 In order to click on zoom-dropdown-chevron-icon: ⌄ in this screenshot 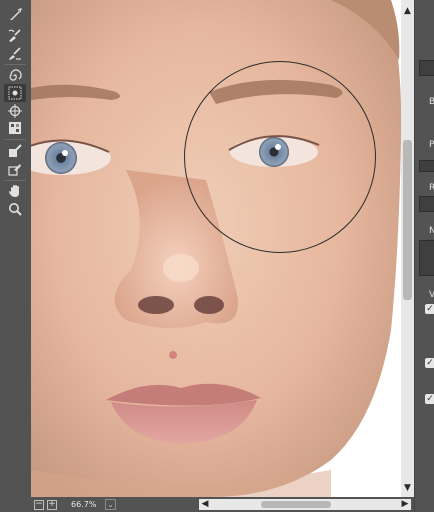, I will do `click(110, 504)`.